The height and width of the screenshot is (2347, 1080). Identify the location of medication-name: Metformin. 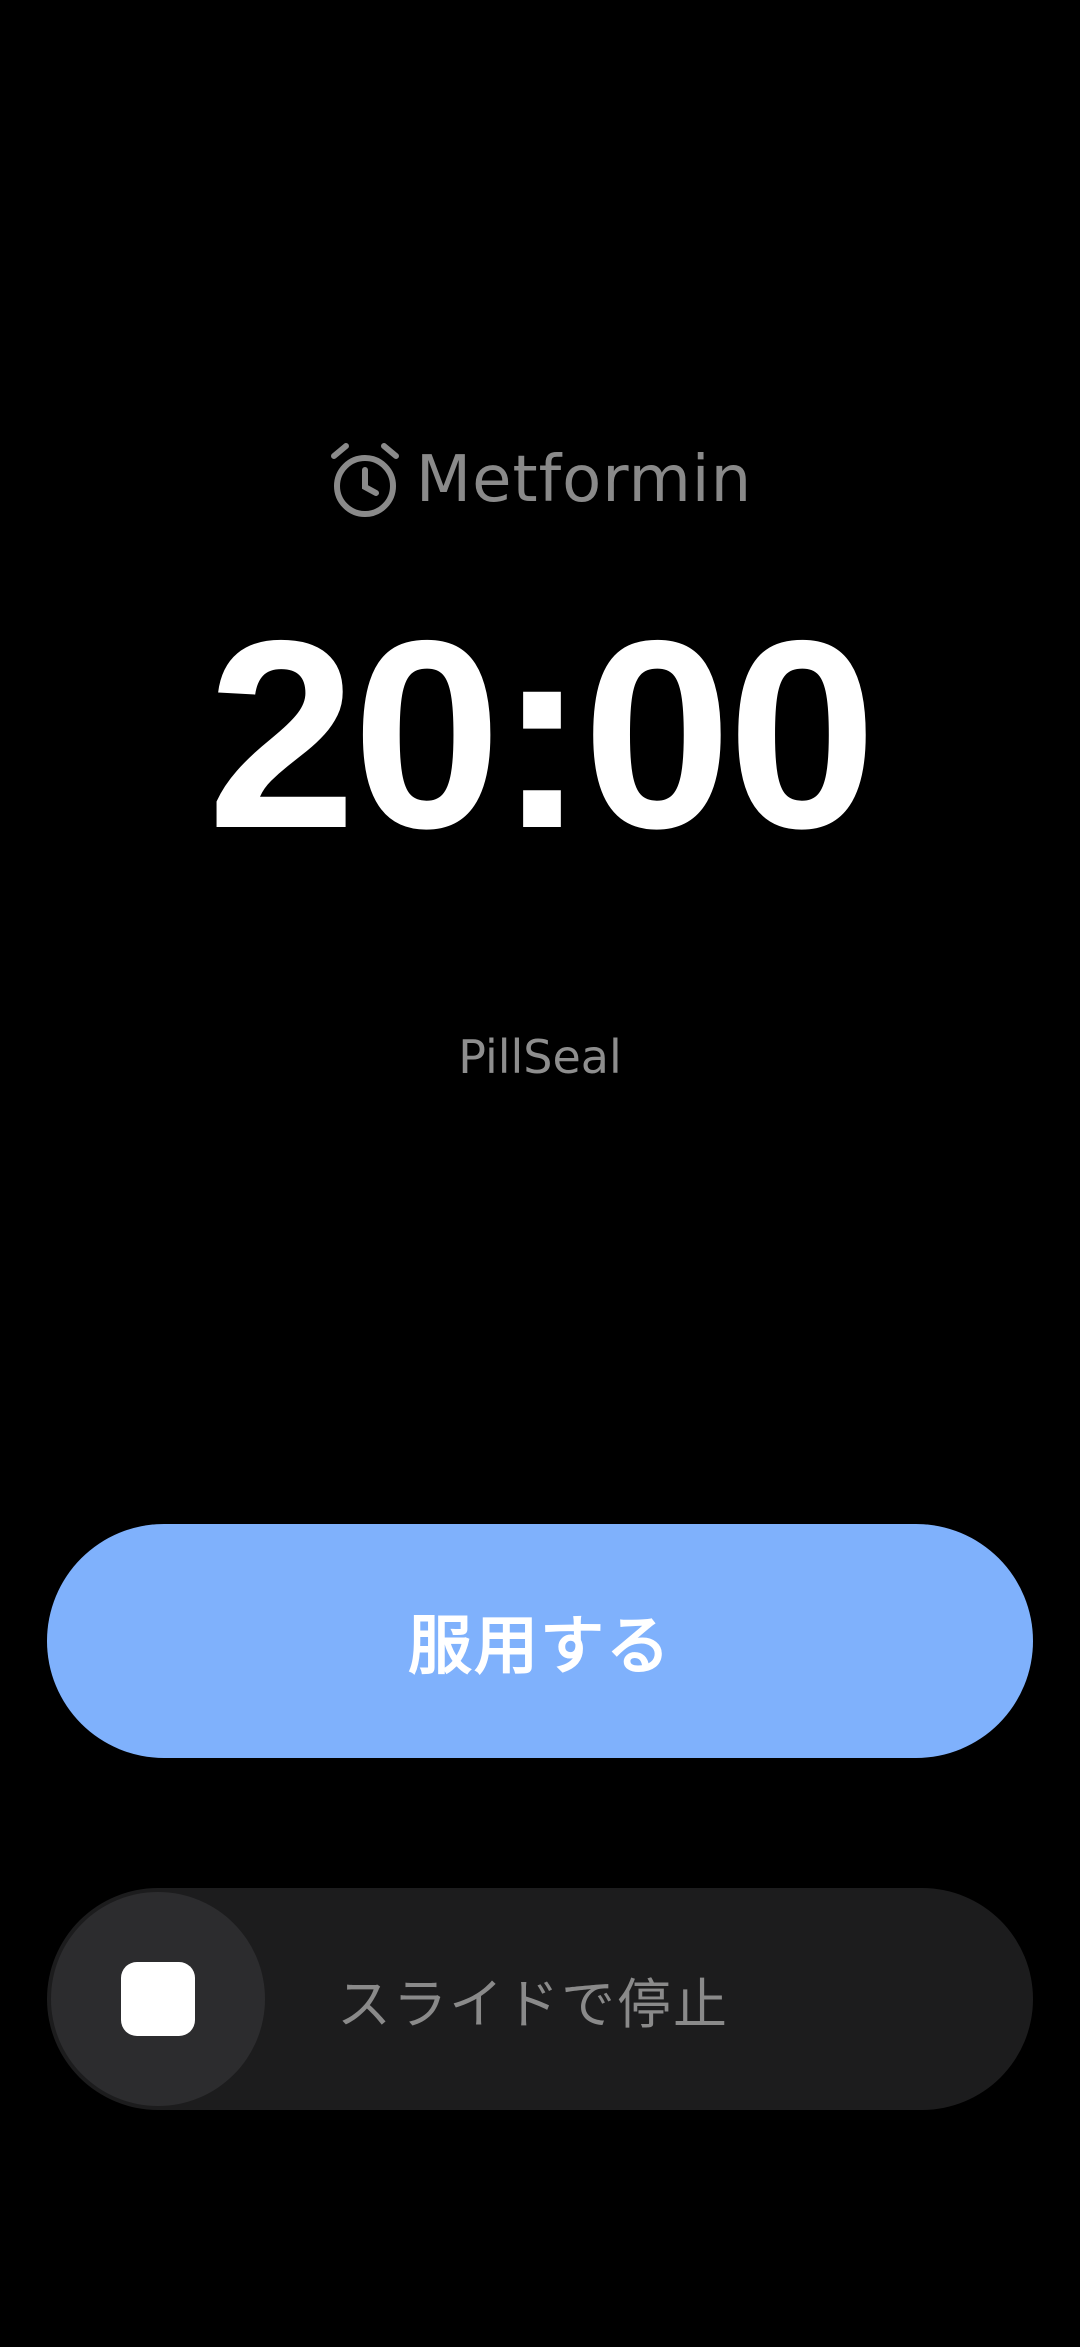
(584, 480).